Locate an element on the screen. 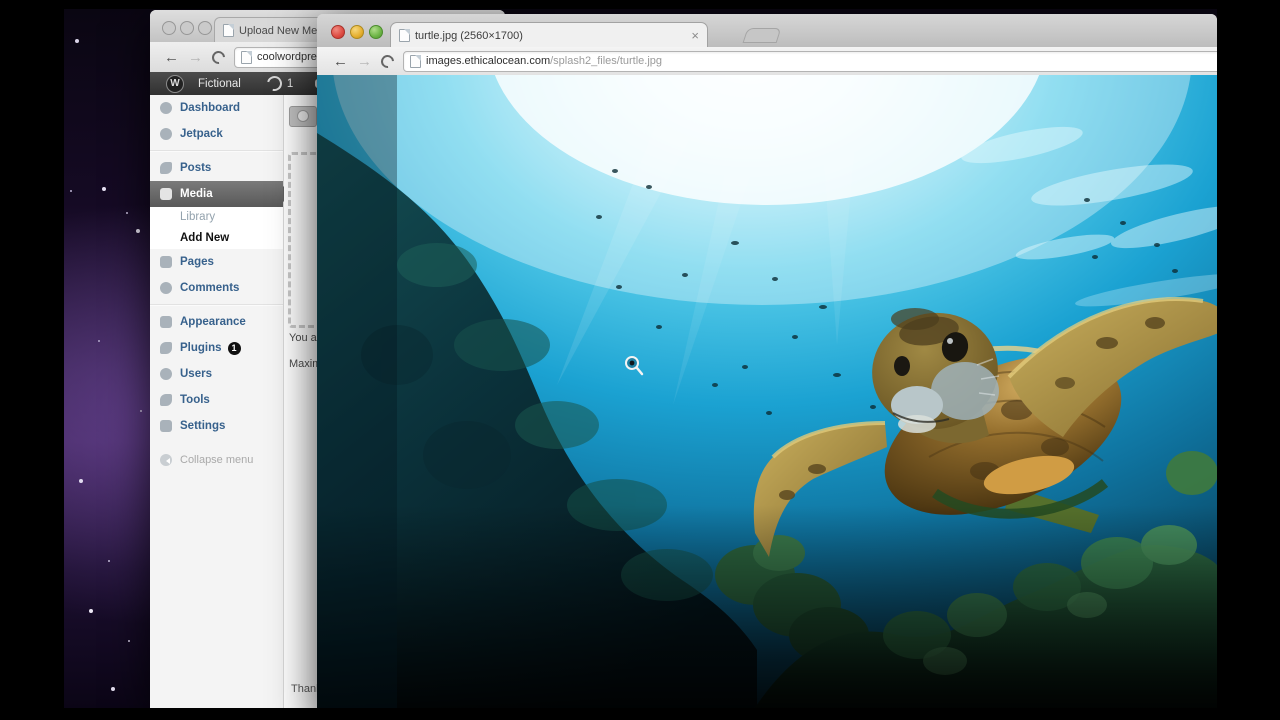  sidebar-item-media: Media is located at coordinates (221, 194).